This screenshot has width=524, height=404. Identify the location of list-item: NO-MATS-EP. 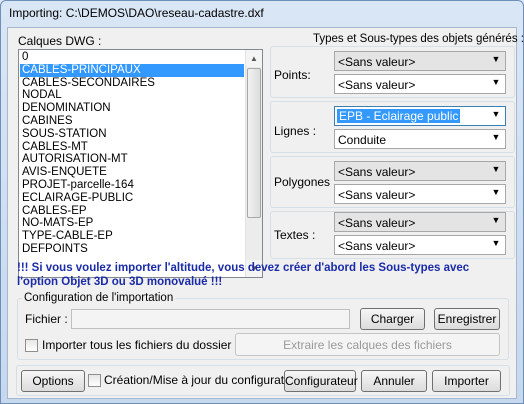
(132, 223).